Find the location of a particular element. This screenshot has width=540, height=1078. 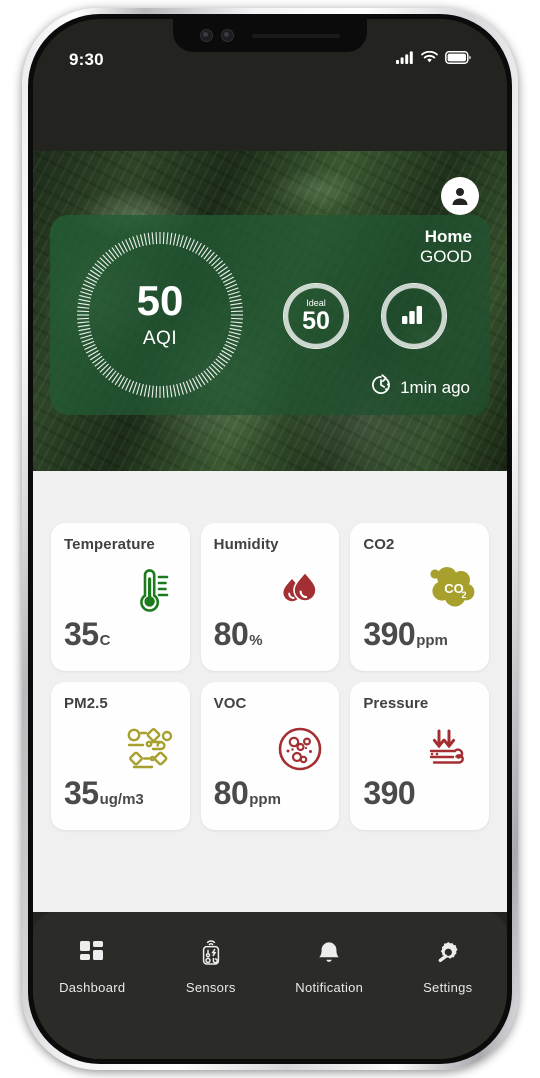

bell-icon is located at coordinates (329, 953).